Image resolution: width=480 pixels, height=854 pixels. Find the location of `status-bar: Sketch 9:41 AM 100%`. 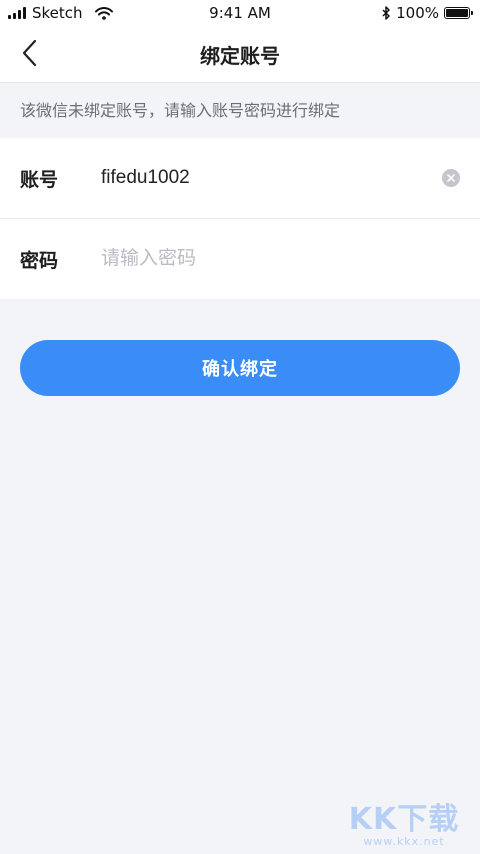

status-bar: Sketch 9:41 AM 100% is located at coordinates (240, 13).